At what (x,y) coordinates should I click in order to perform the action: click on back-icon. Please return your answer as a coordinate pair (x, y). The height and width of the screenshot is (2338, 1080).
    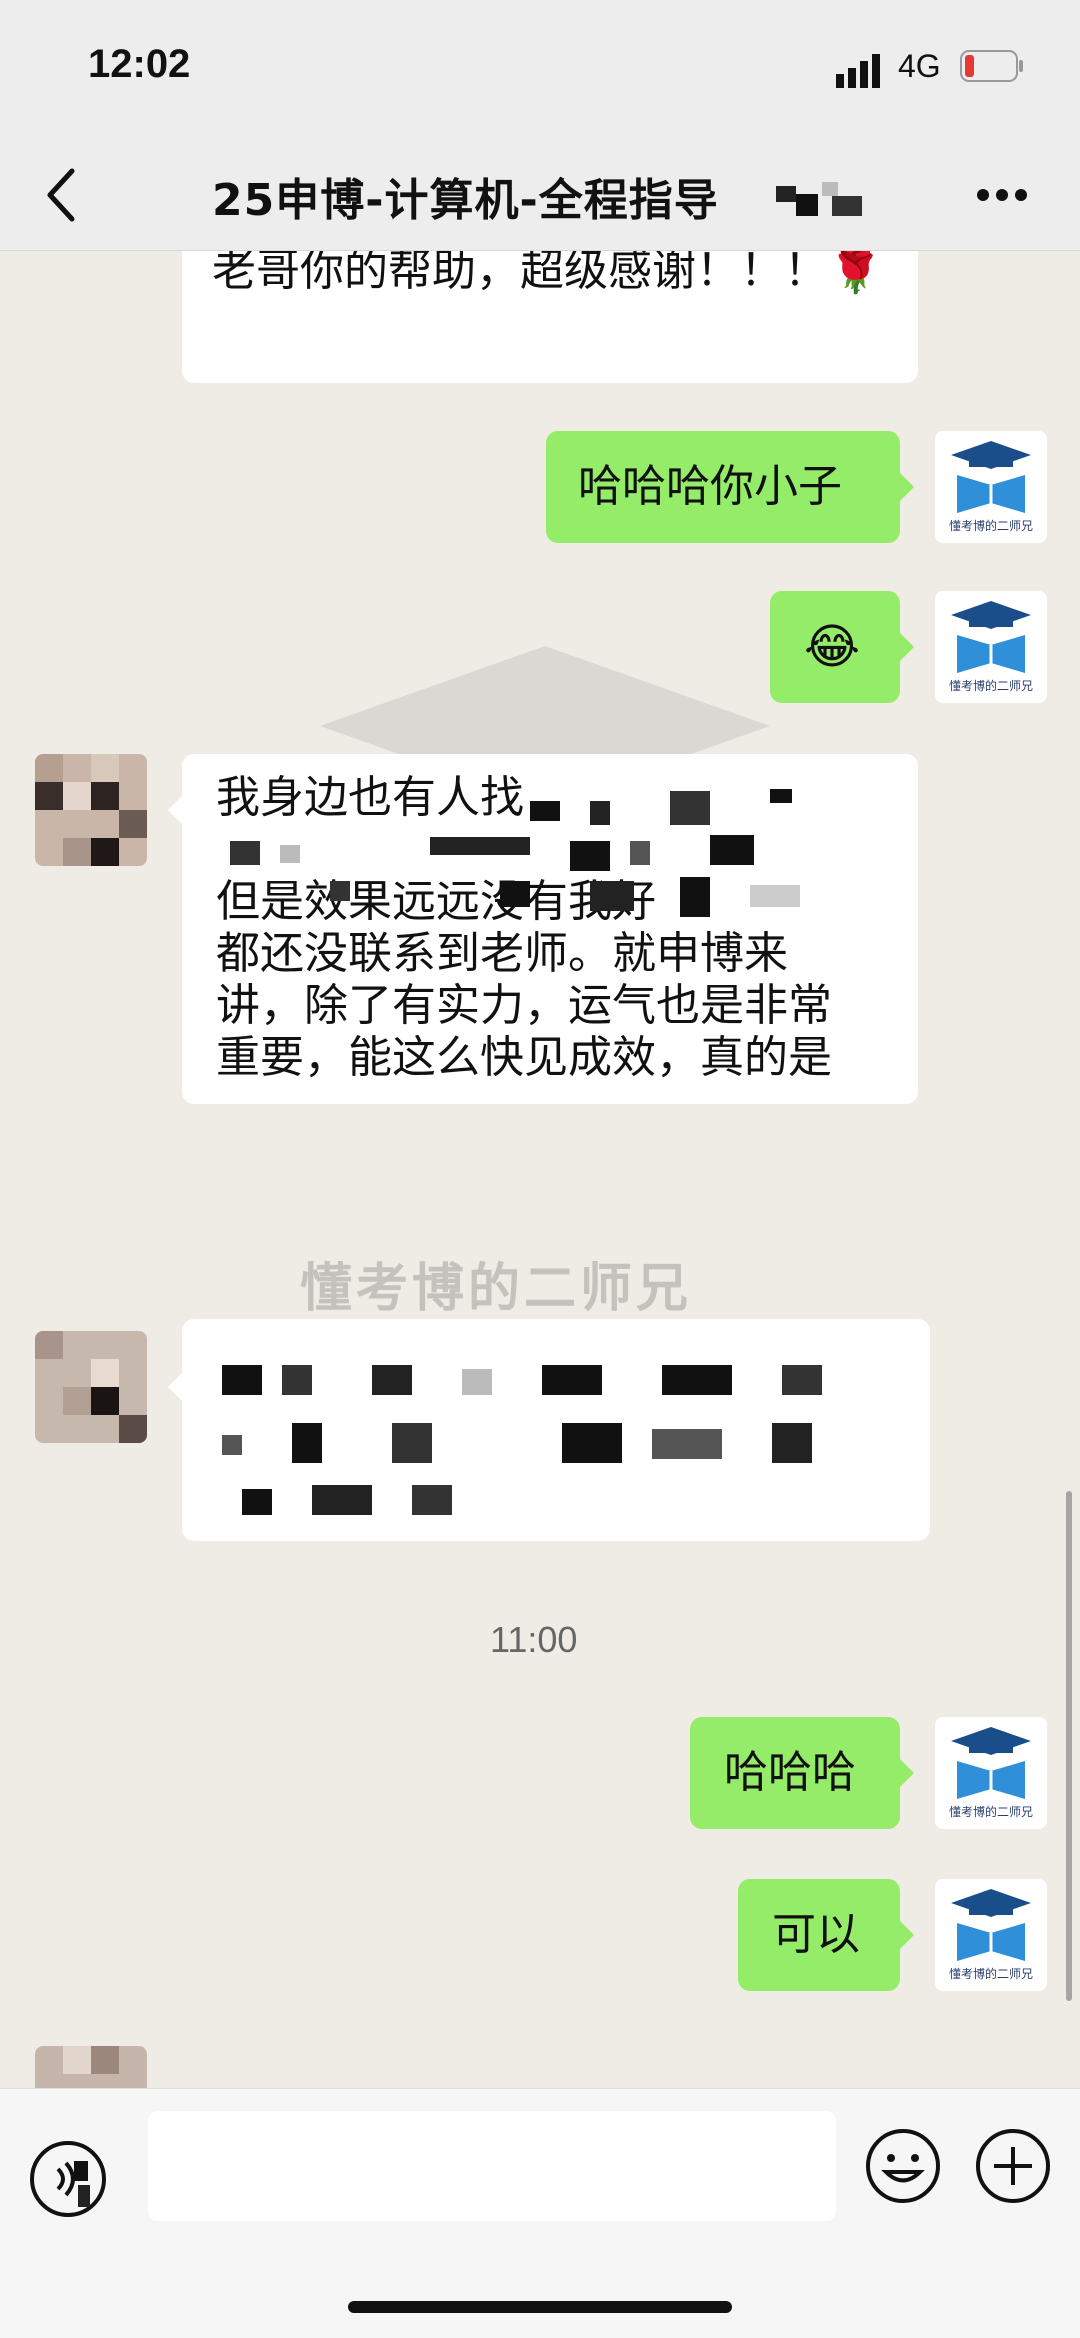
    Looking at the image, I should click on (62, 195).